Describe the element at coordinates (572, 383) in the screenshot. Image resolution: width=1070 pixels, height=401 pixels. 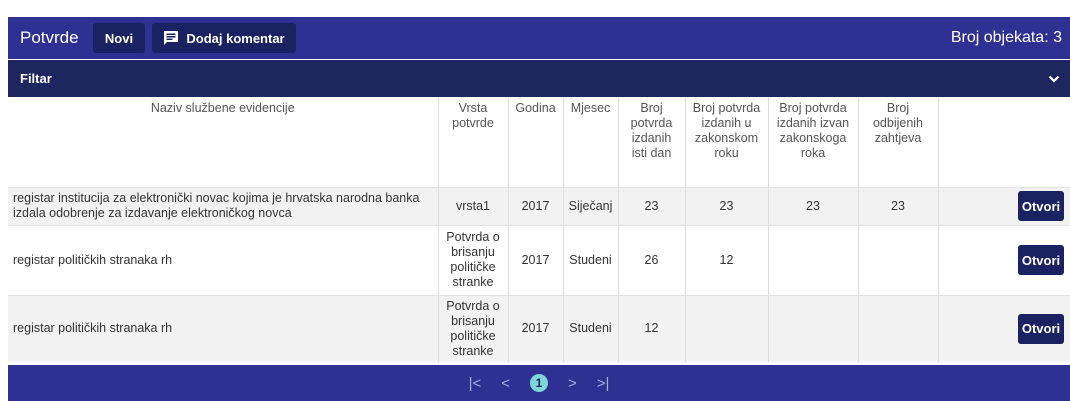
I see `next-page-button: >` at that location.